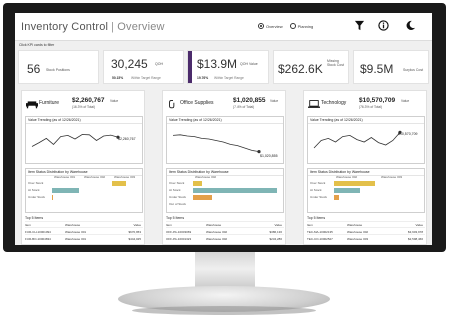 This screenshot has height=325, width=449. What do you see at coordinates (141, 27) in the screenshot?
I see `page-subtitle: Overview` at bounding box center [141, 27].